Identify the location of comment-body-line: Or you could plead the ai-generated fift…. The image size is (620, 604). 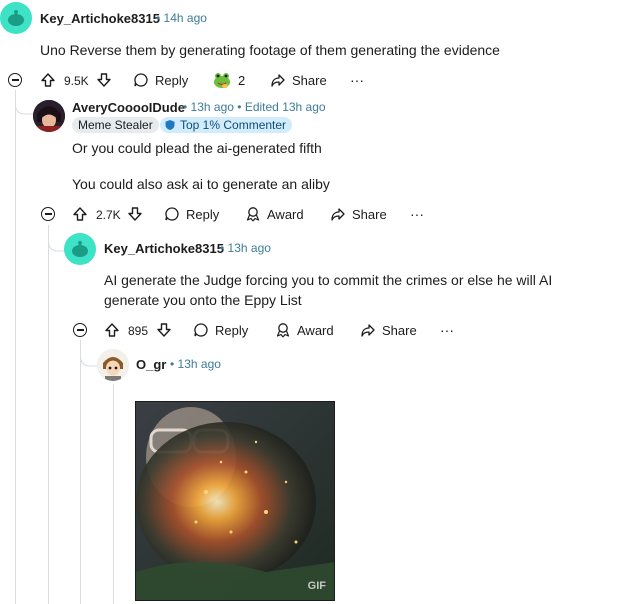
(197, 148).